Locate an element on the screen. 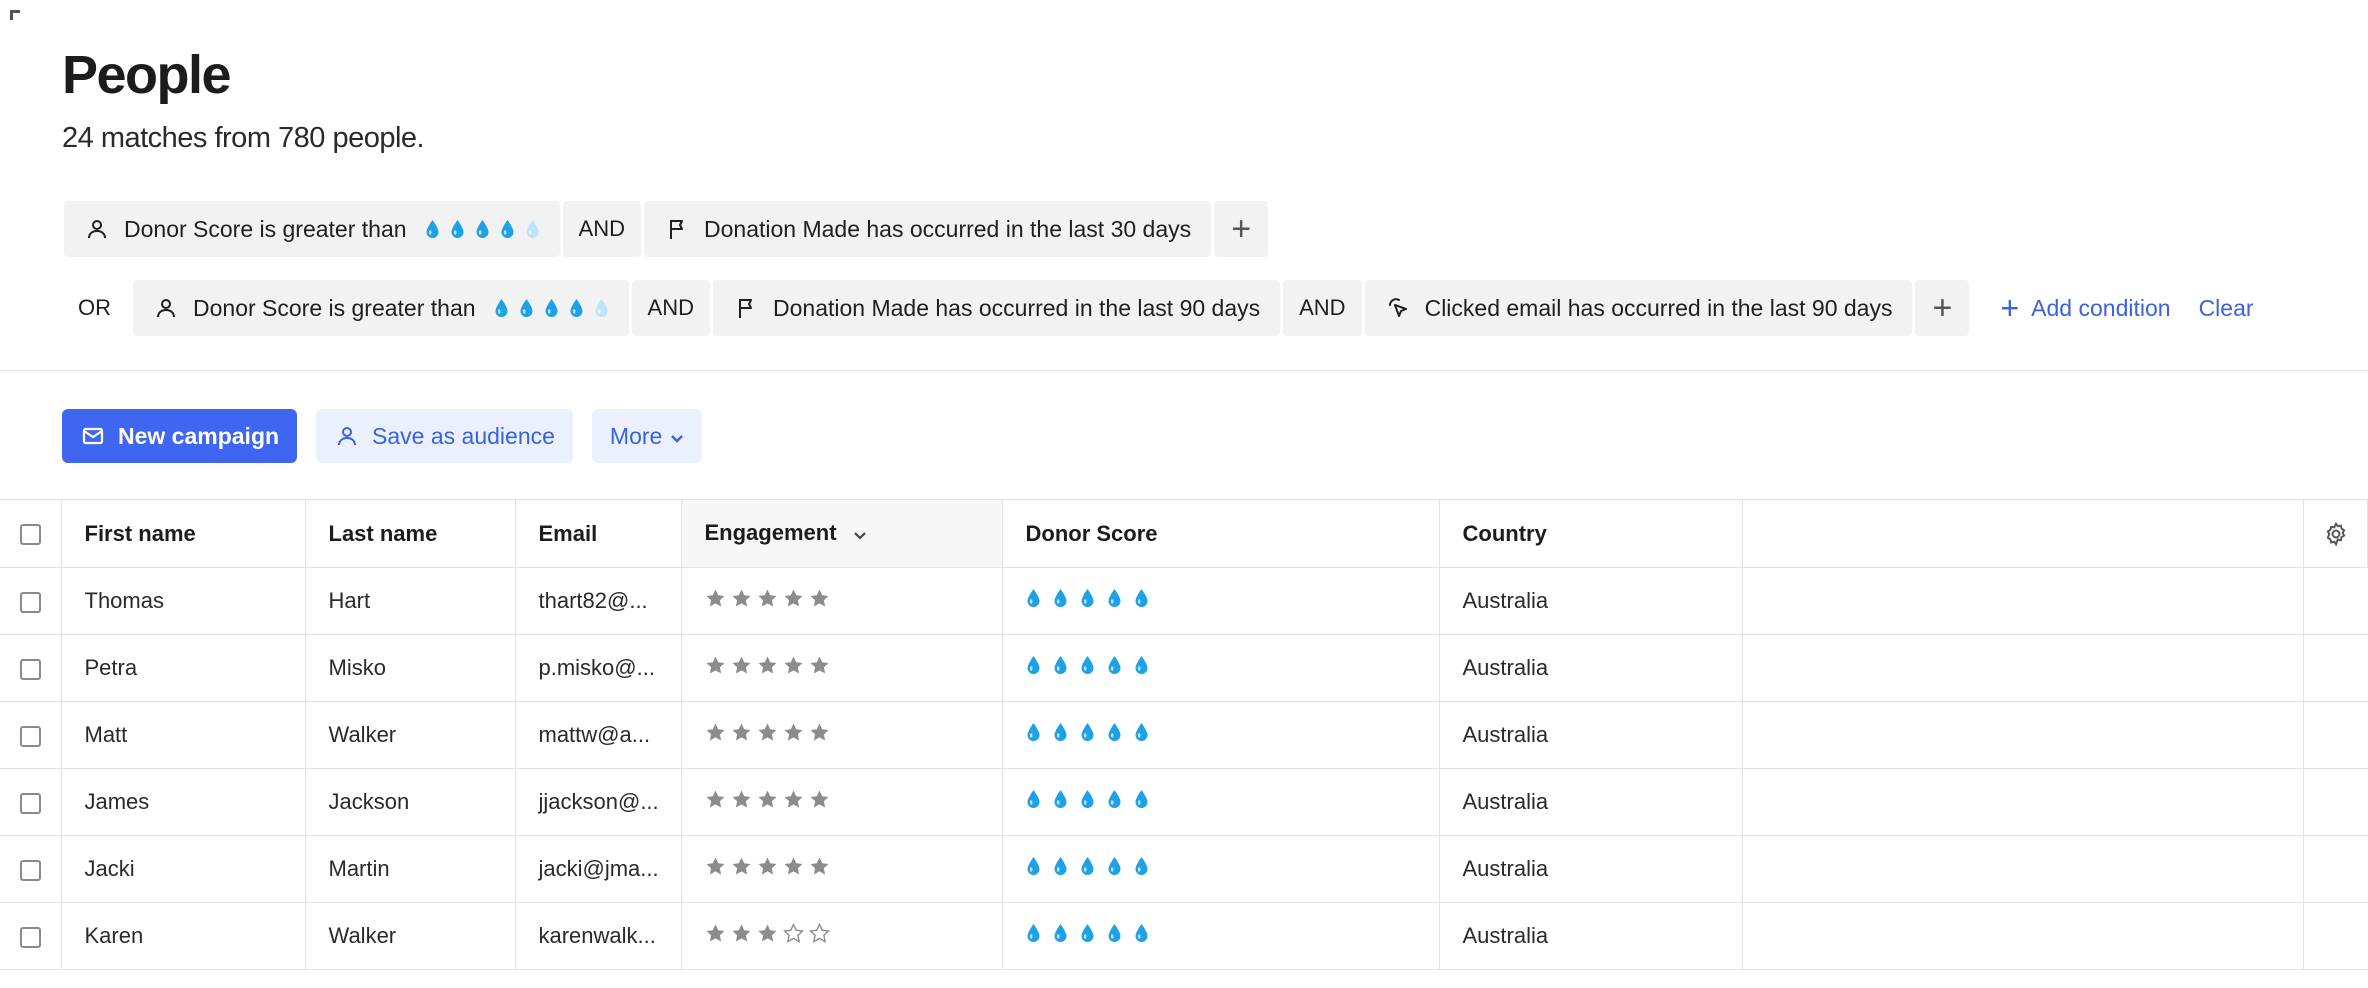 The width and height of the screenshot is (2368, 988). select-all-cell is located at coordinates (31, 533).